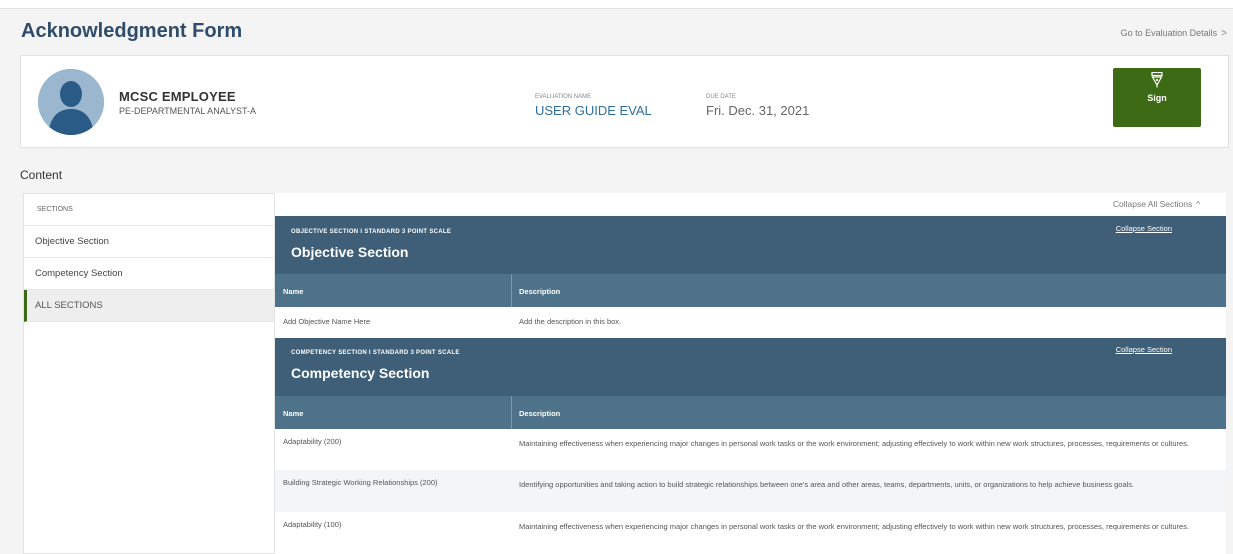  What do you see at coordinates (177, 96) in the screenshot?
I see `employee-name: MCSC EMPLOYEE` at bounding box center [177, 96].